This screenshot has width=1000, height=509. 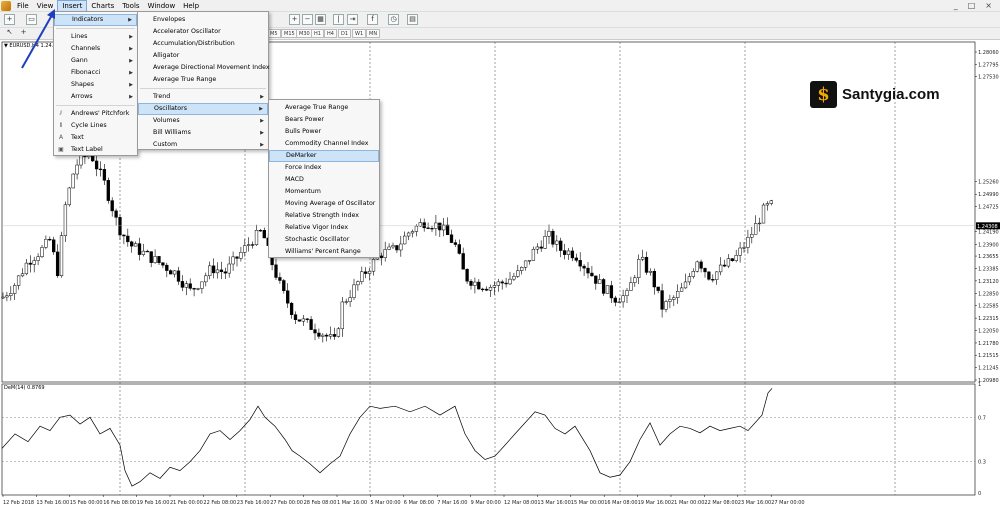 I want to click on menu-item-label: Force Index, so click(x=303, y=167).